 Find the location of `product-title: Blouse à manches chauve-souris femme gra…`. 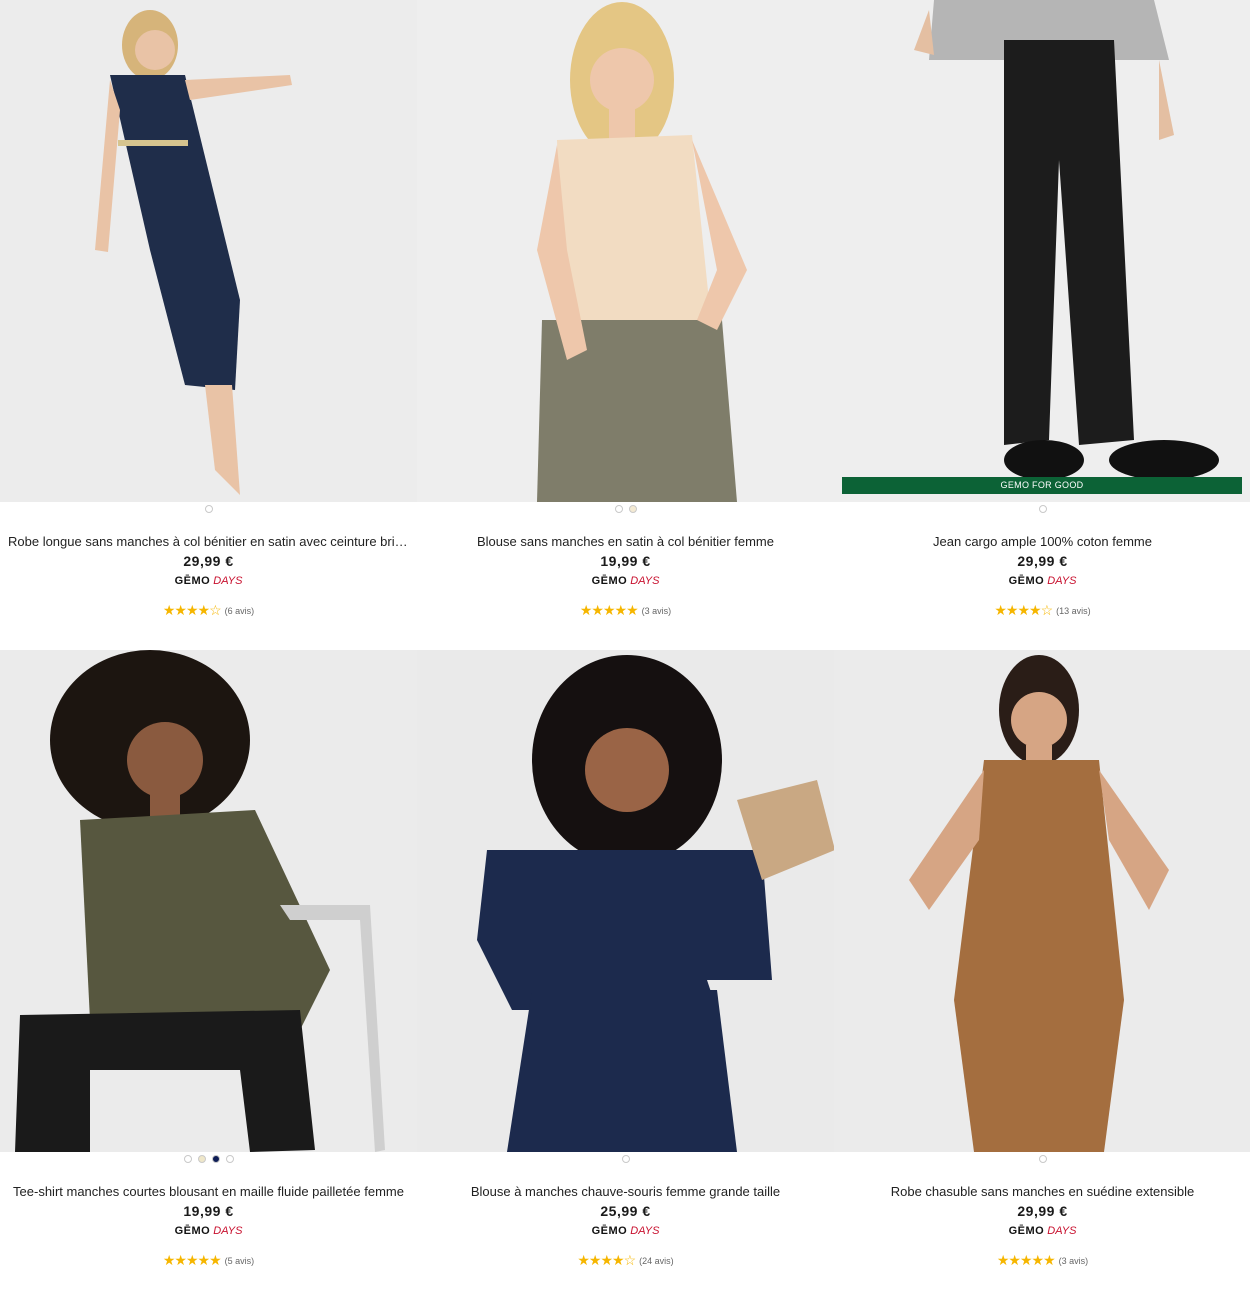

product-title: Blouse à manches chauve-souris femme gra… is located at coordinates (625, 1191).